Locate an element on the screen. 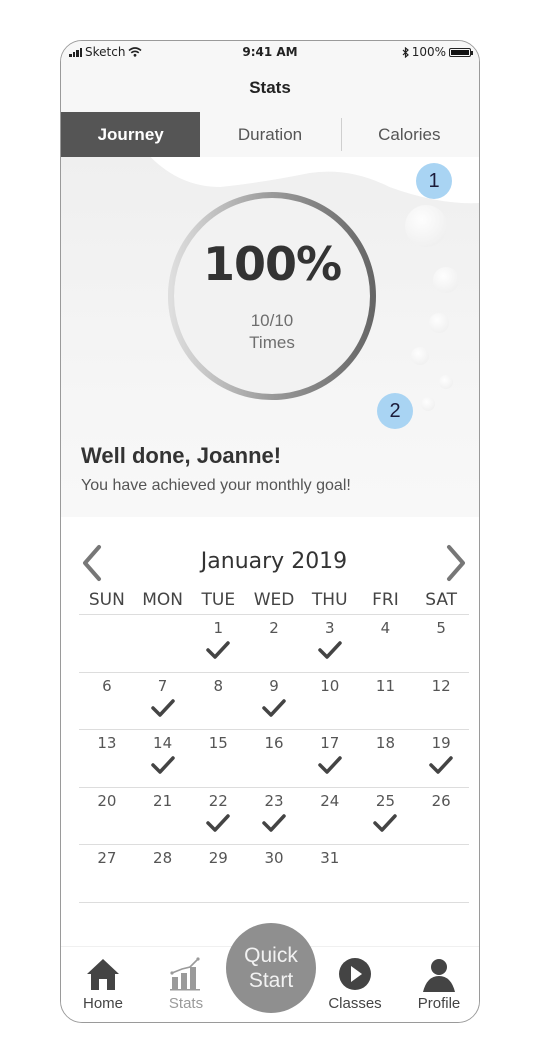 Image resolution: width=540 pixels, height=1063 pixels. nav-stats: Stats is located at coordinates (186, 984).